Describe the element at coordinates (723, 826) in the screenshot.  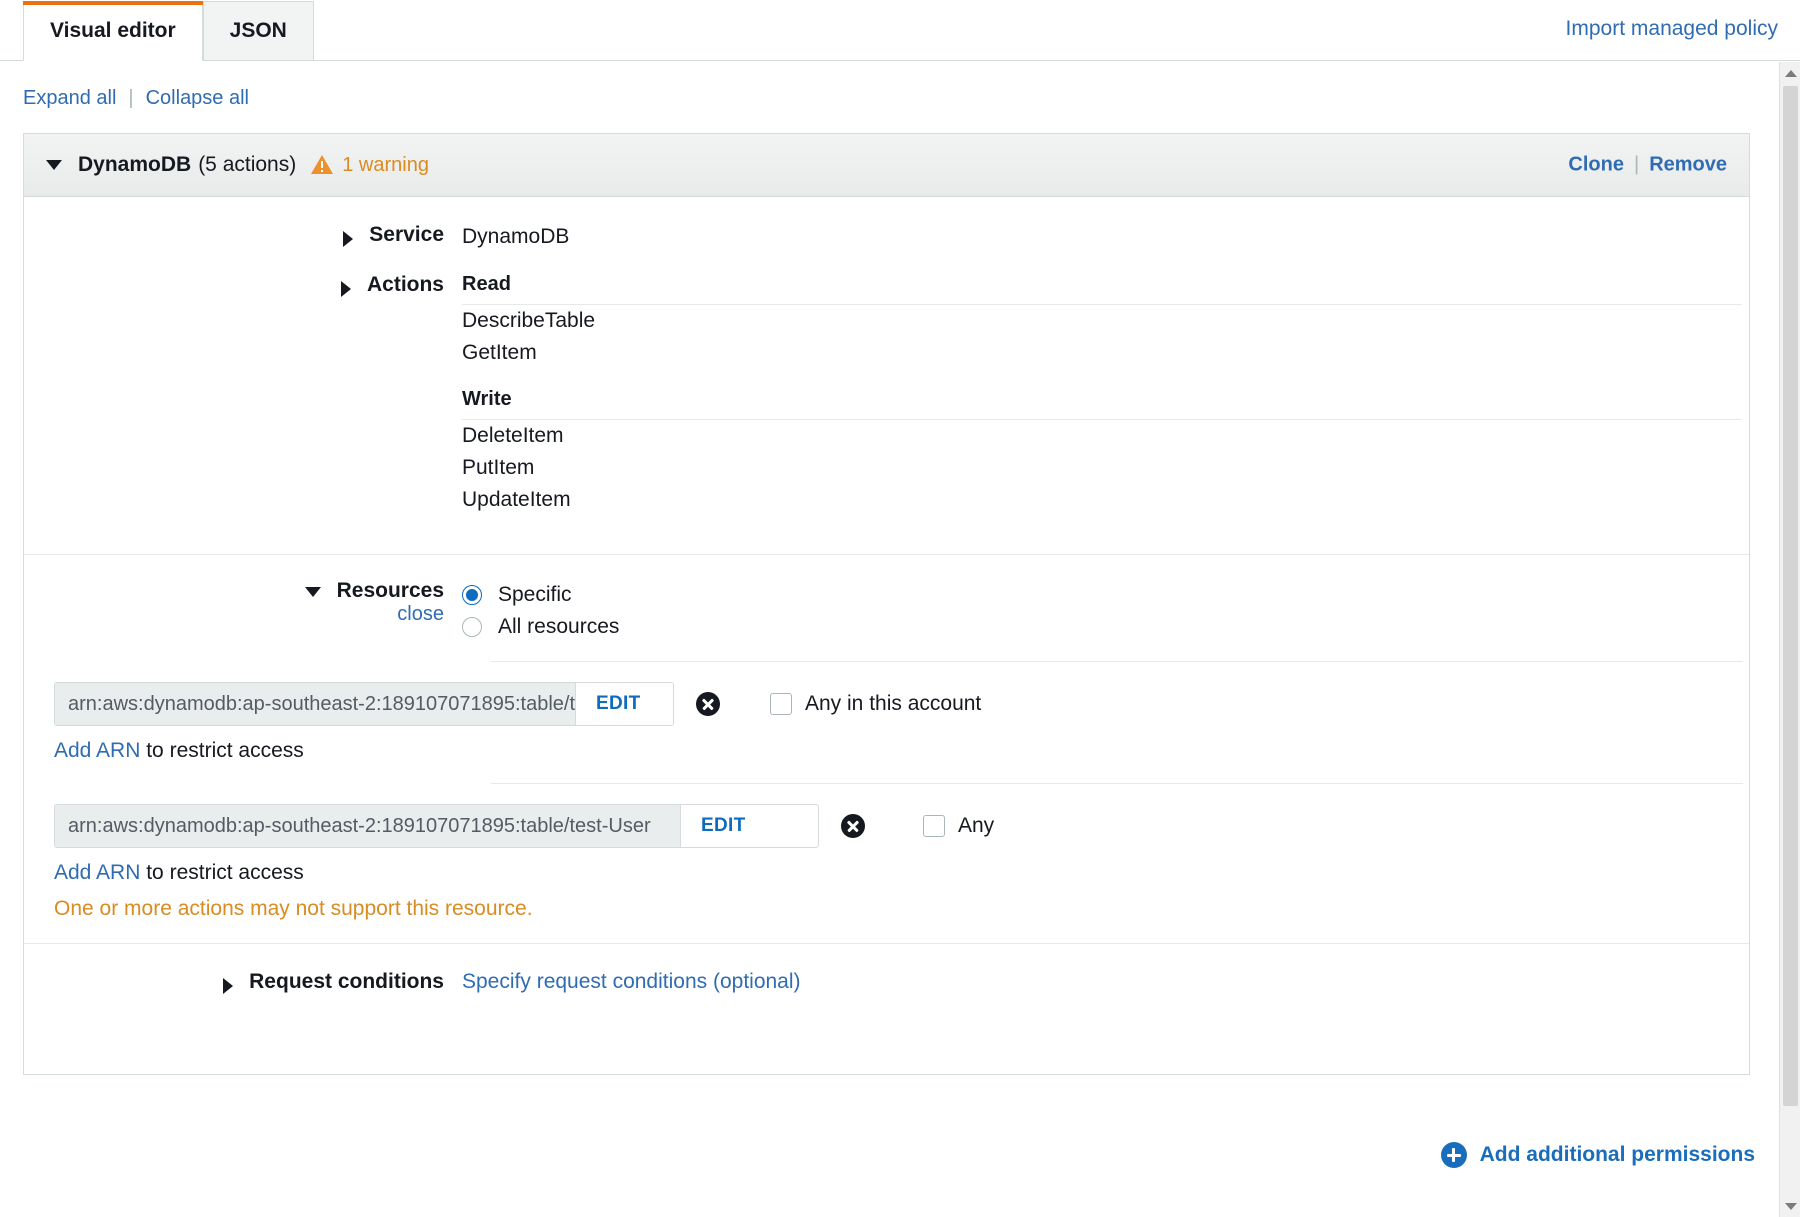
I see `edit-button-resource: EDIT` at that location.